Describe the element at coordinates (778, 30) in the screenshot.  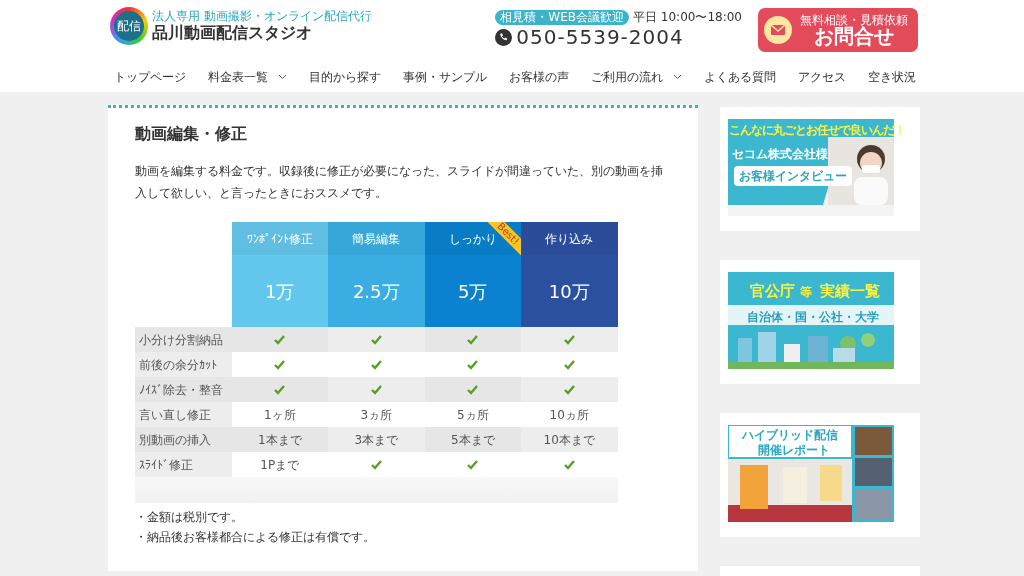
I see `envelope-icon` at that location.